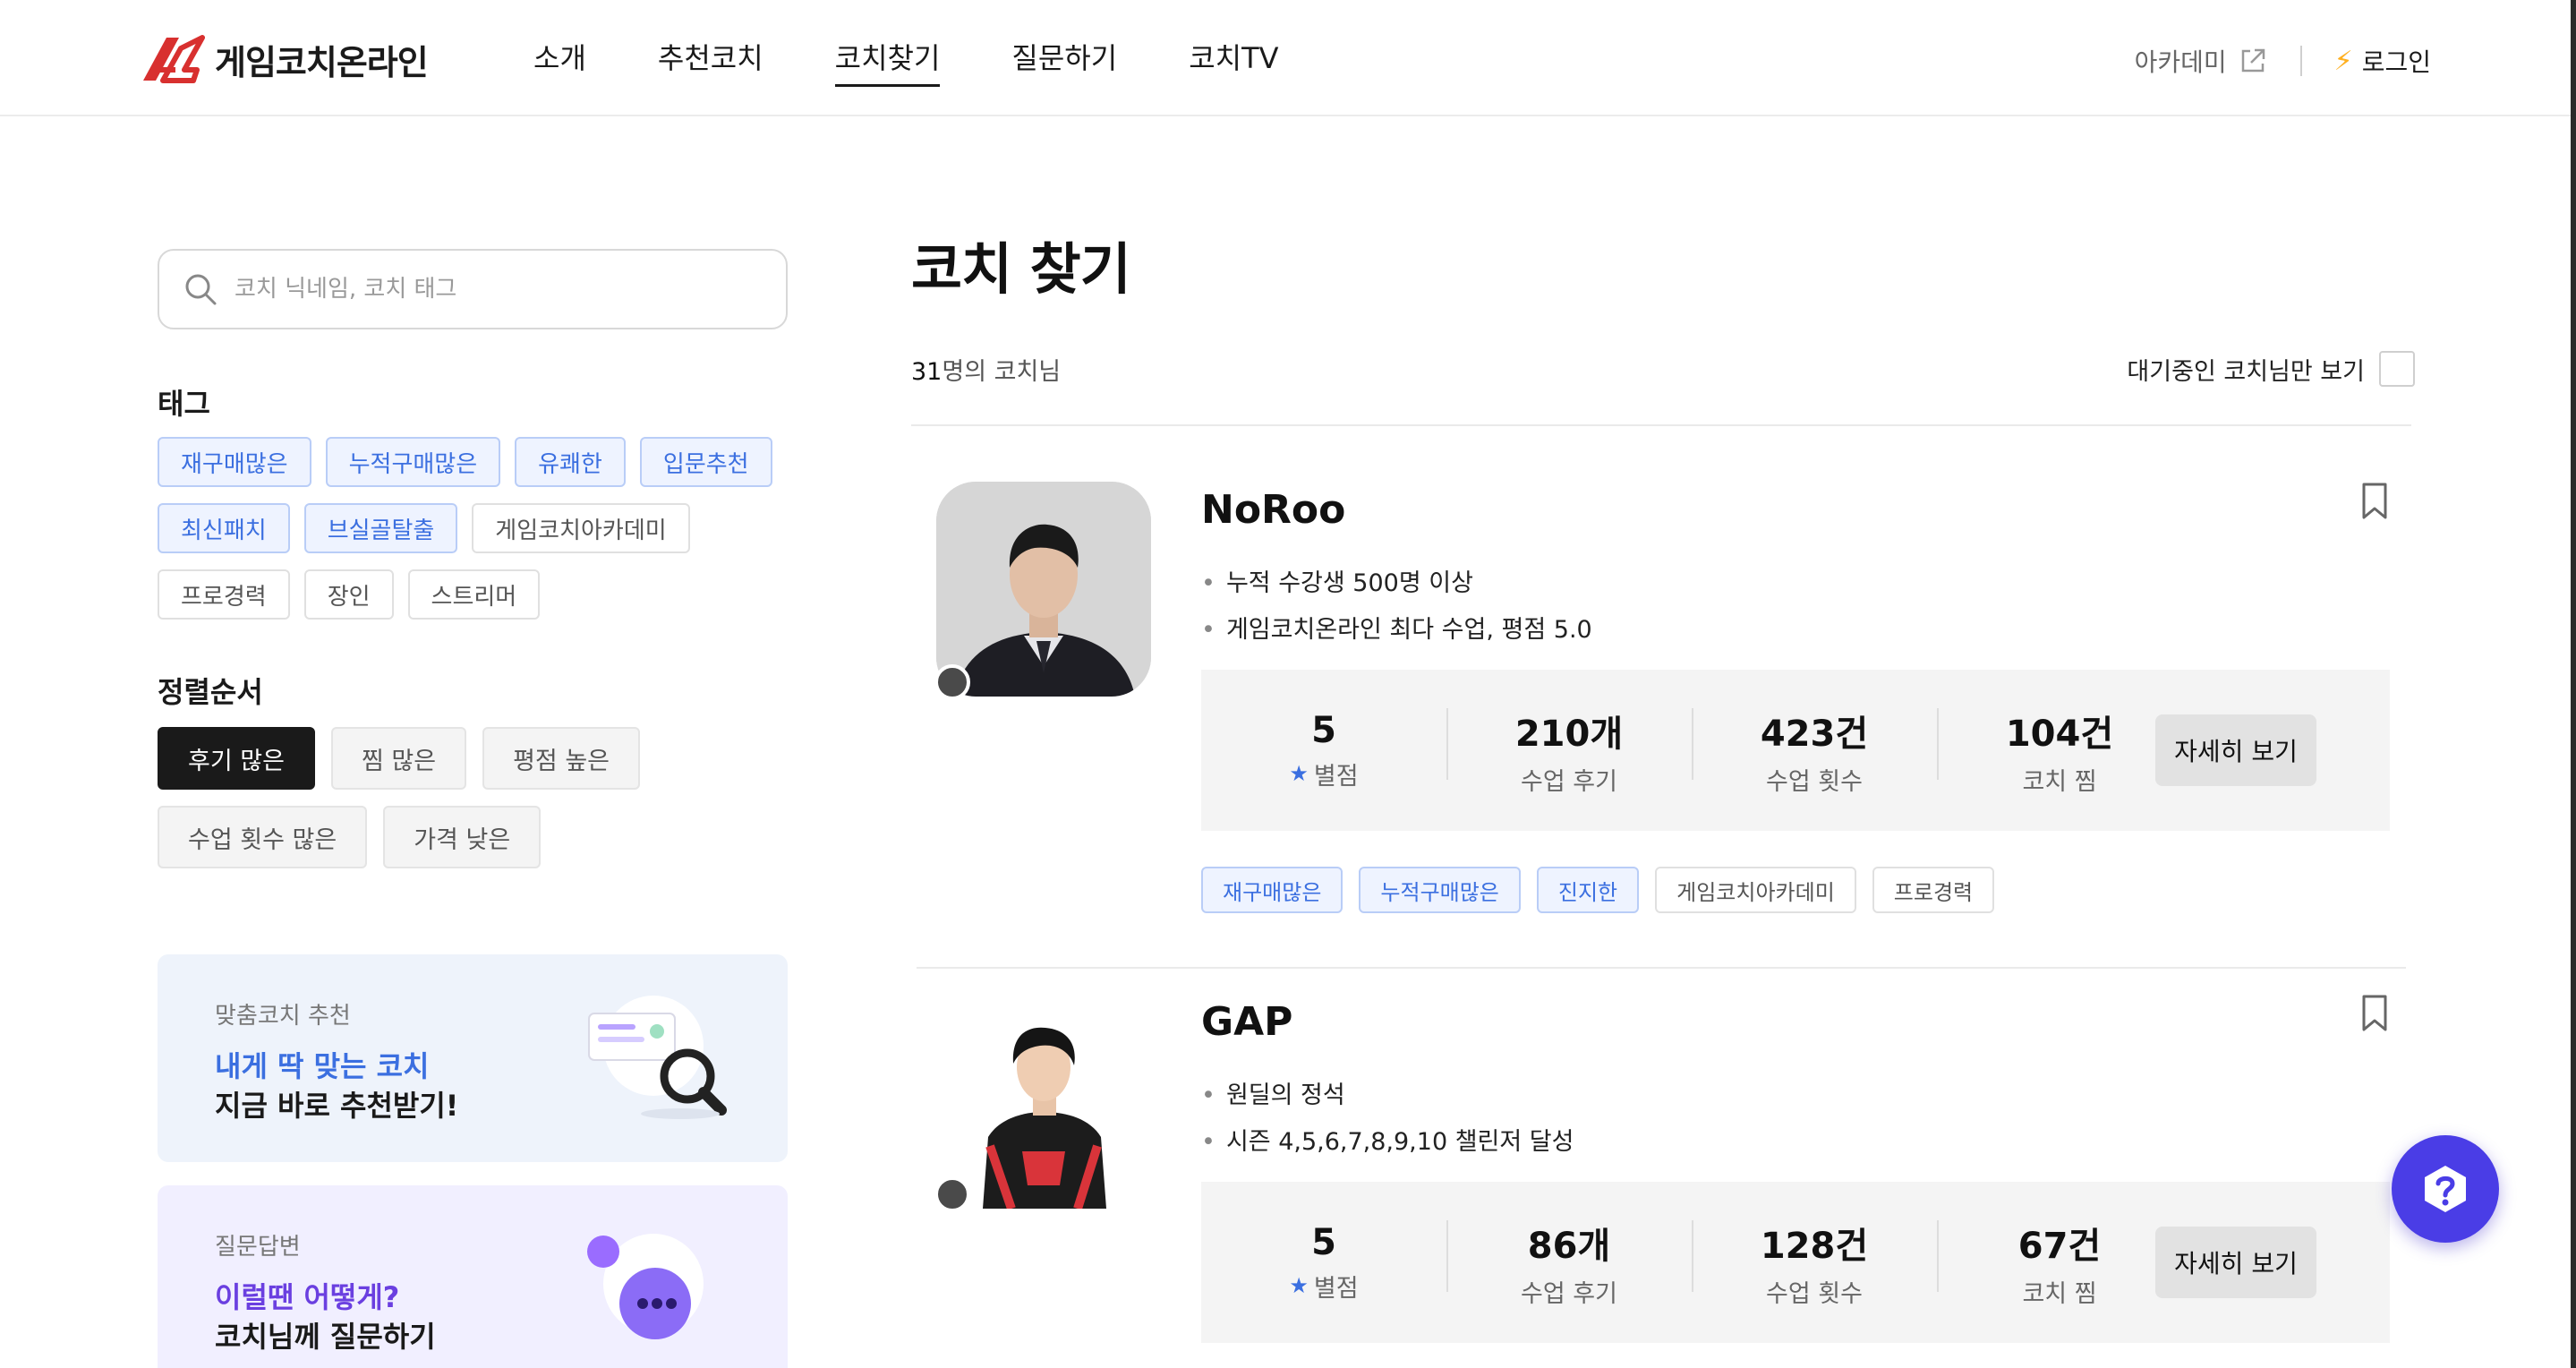  I want to click on help-fab-button, so click(2445, 1189).